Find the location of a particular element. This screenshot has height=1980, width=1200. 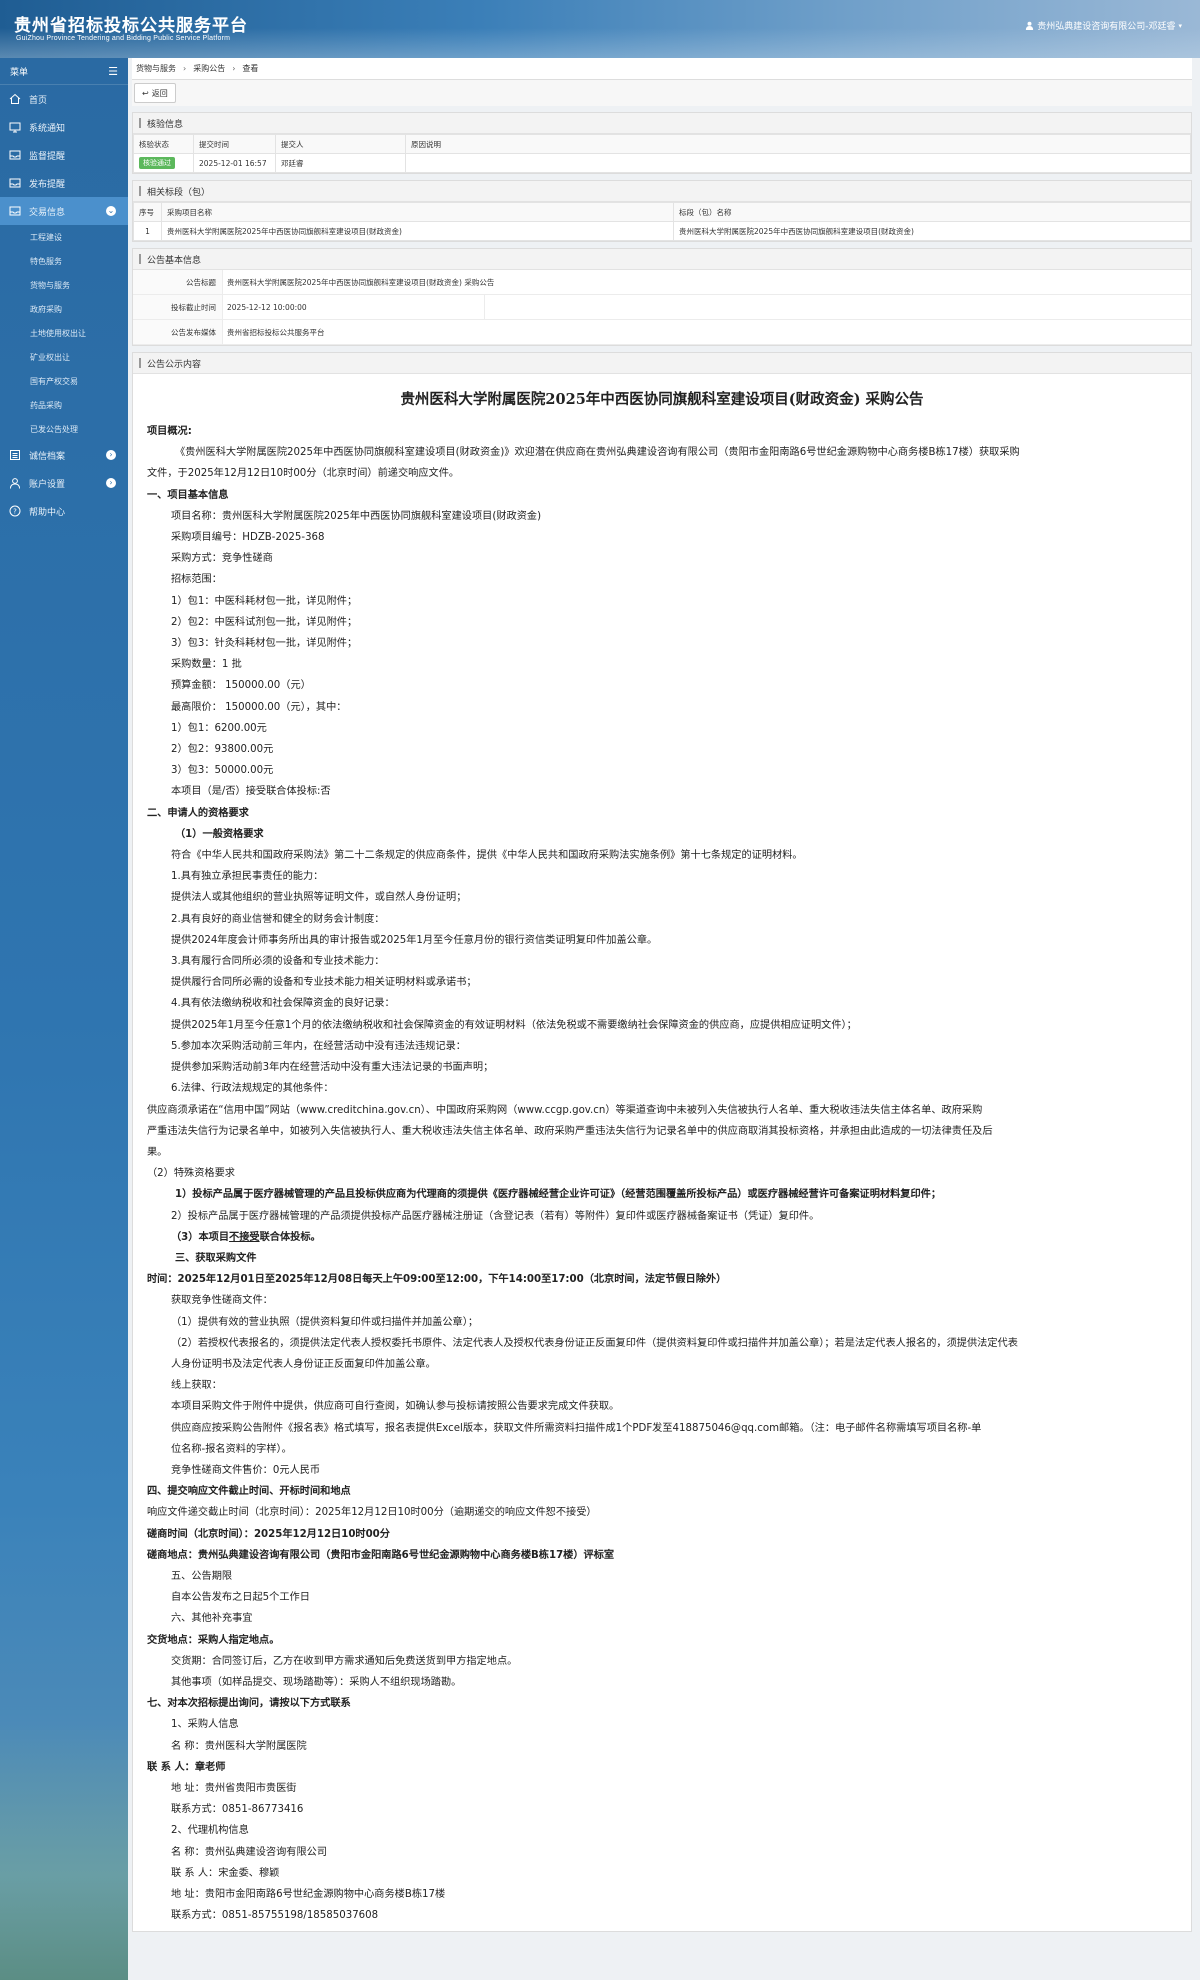

sidebar-item-help: ? 帮助中心 is located at coordinates (64, 511).